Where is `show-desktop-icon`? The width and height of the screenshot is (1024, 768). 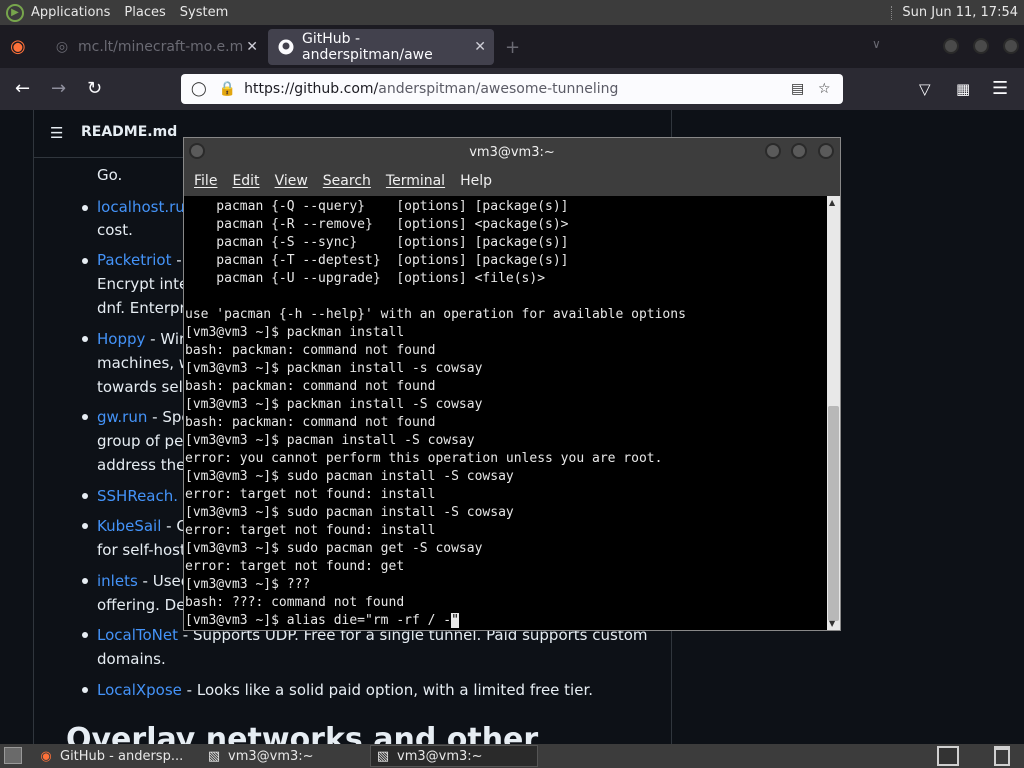 show-desktop-icon is located at coordinates (13, 755).